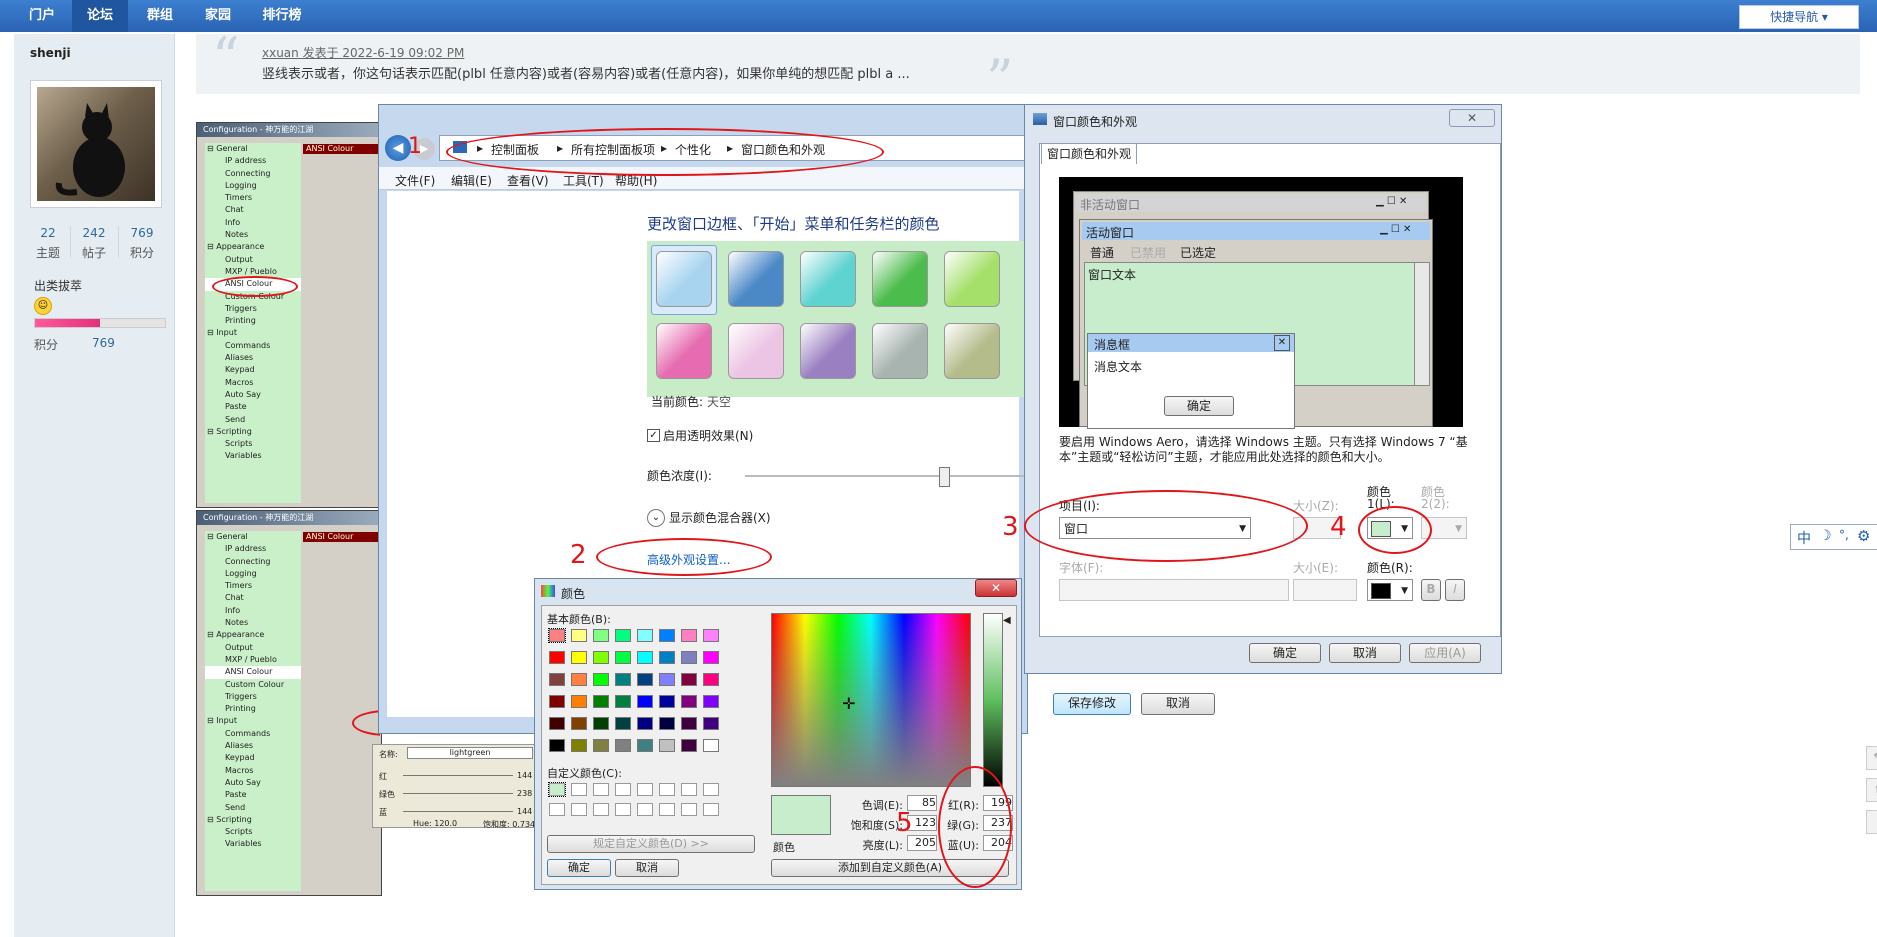 Image resolution: width=1877 pixels, height=937 pixels. I want to click on avatar, so click(96, 144).